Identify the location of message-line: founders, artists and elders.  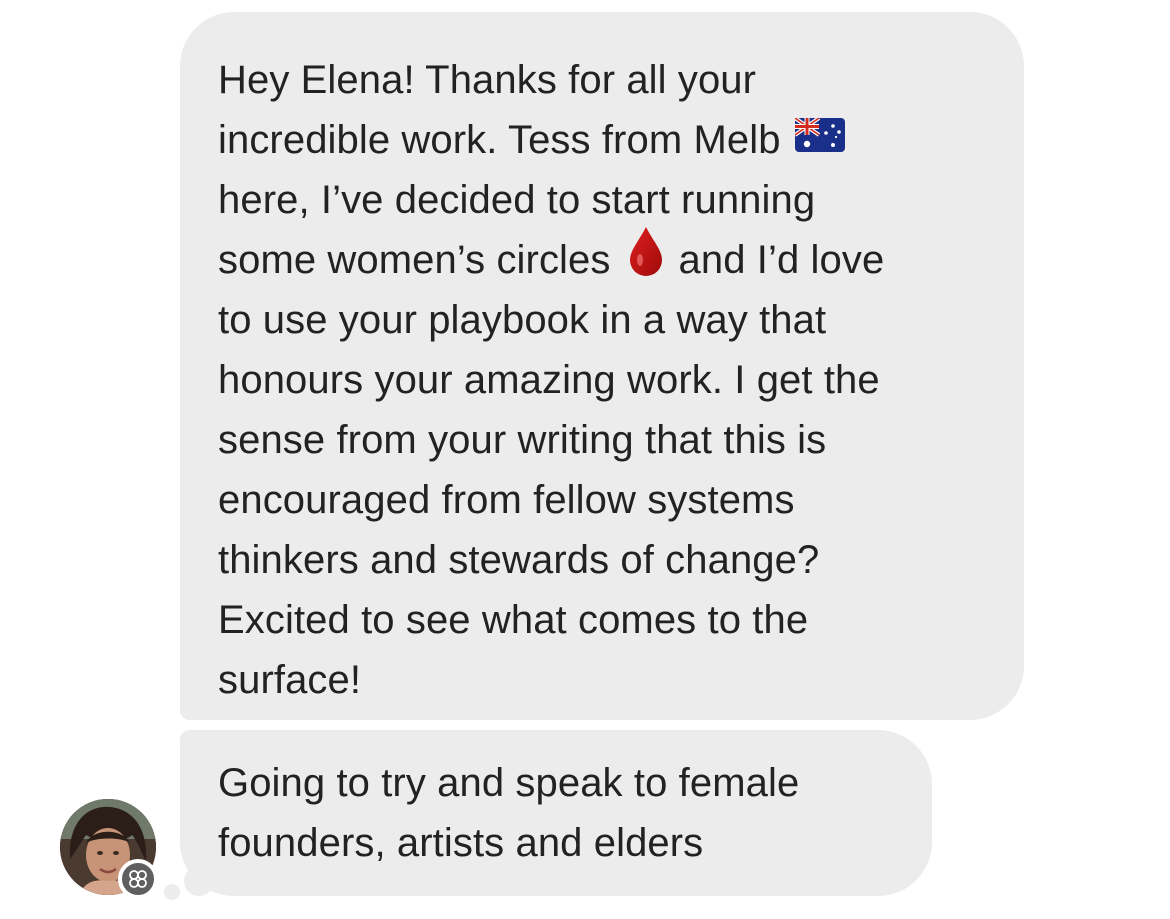
(461, 843).